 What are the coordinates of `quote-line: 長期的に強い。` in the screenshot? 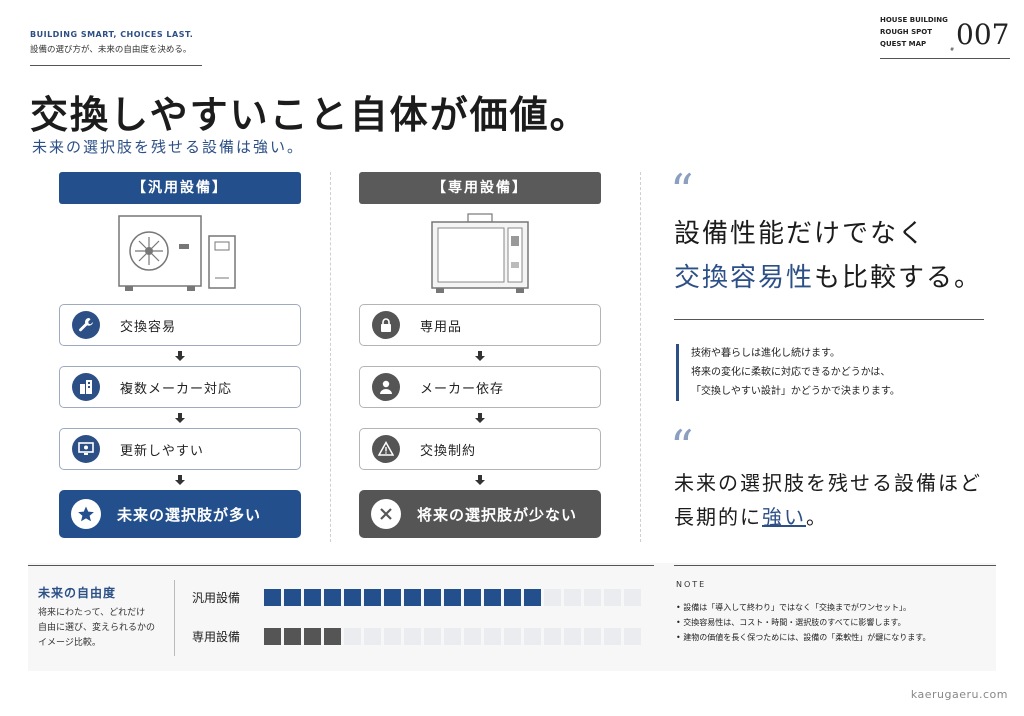 It's located at (828, 517).